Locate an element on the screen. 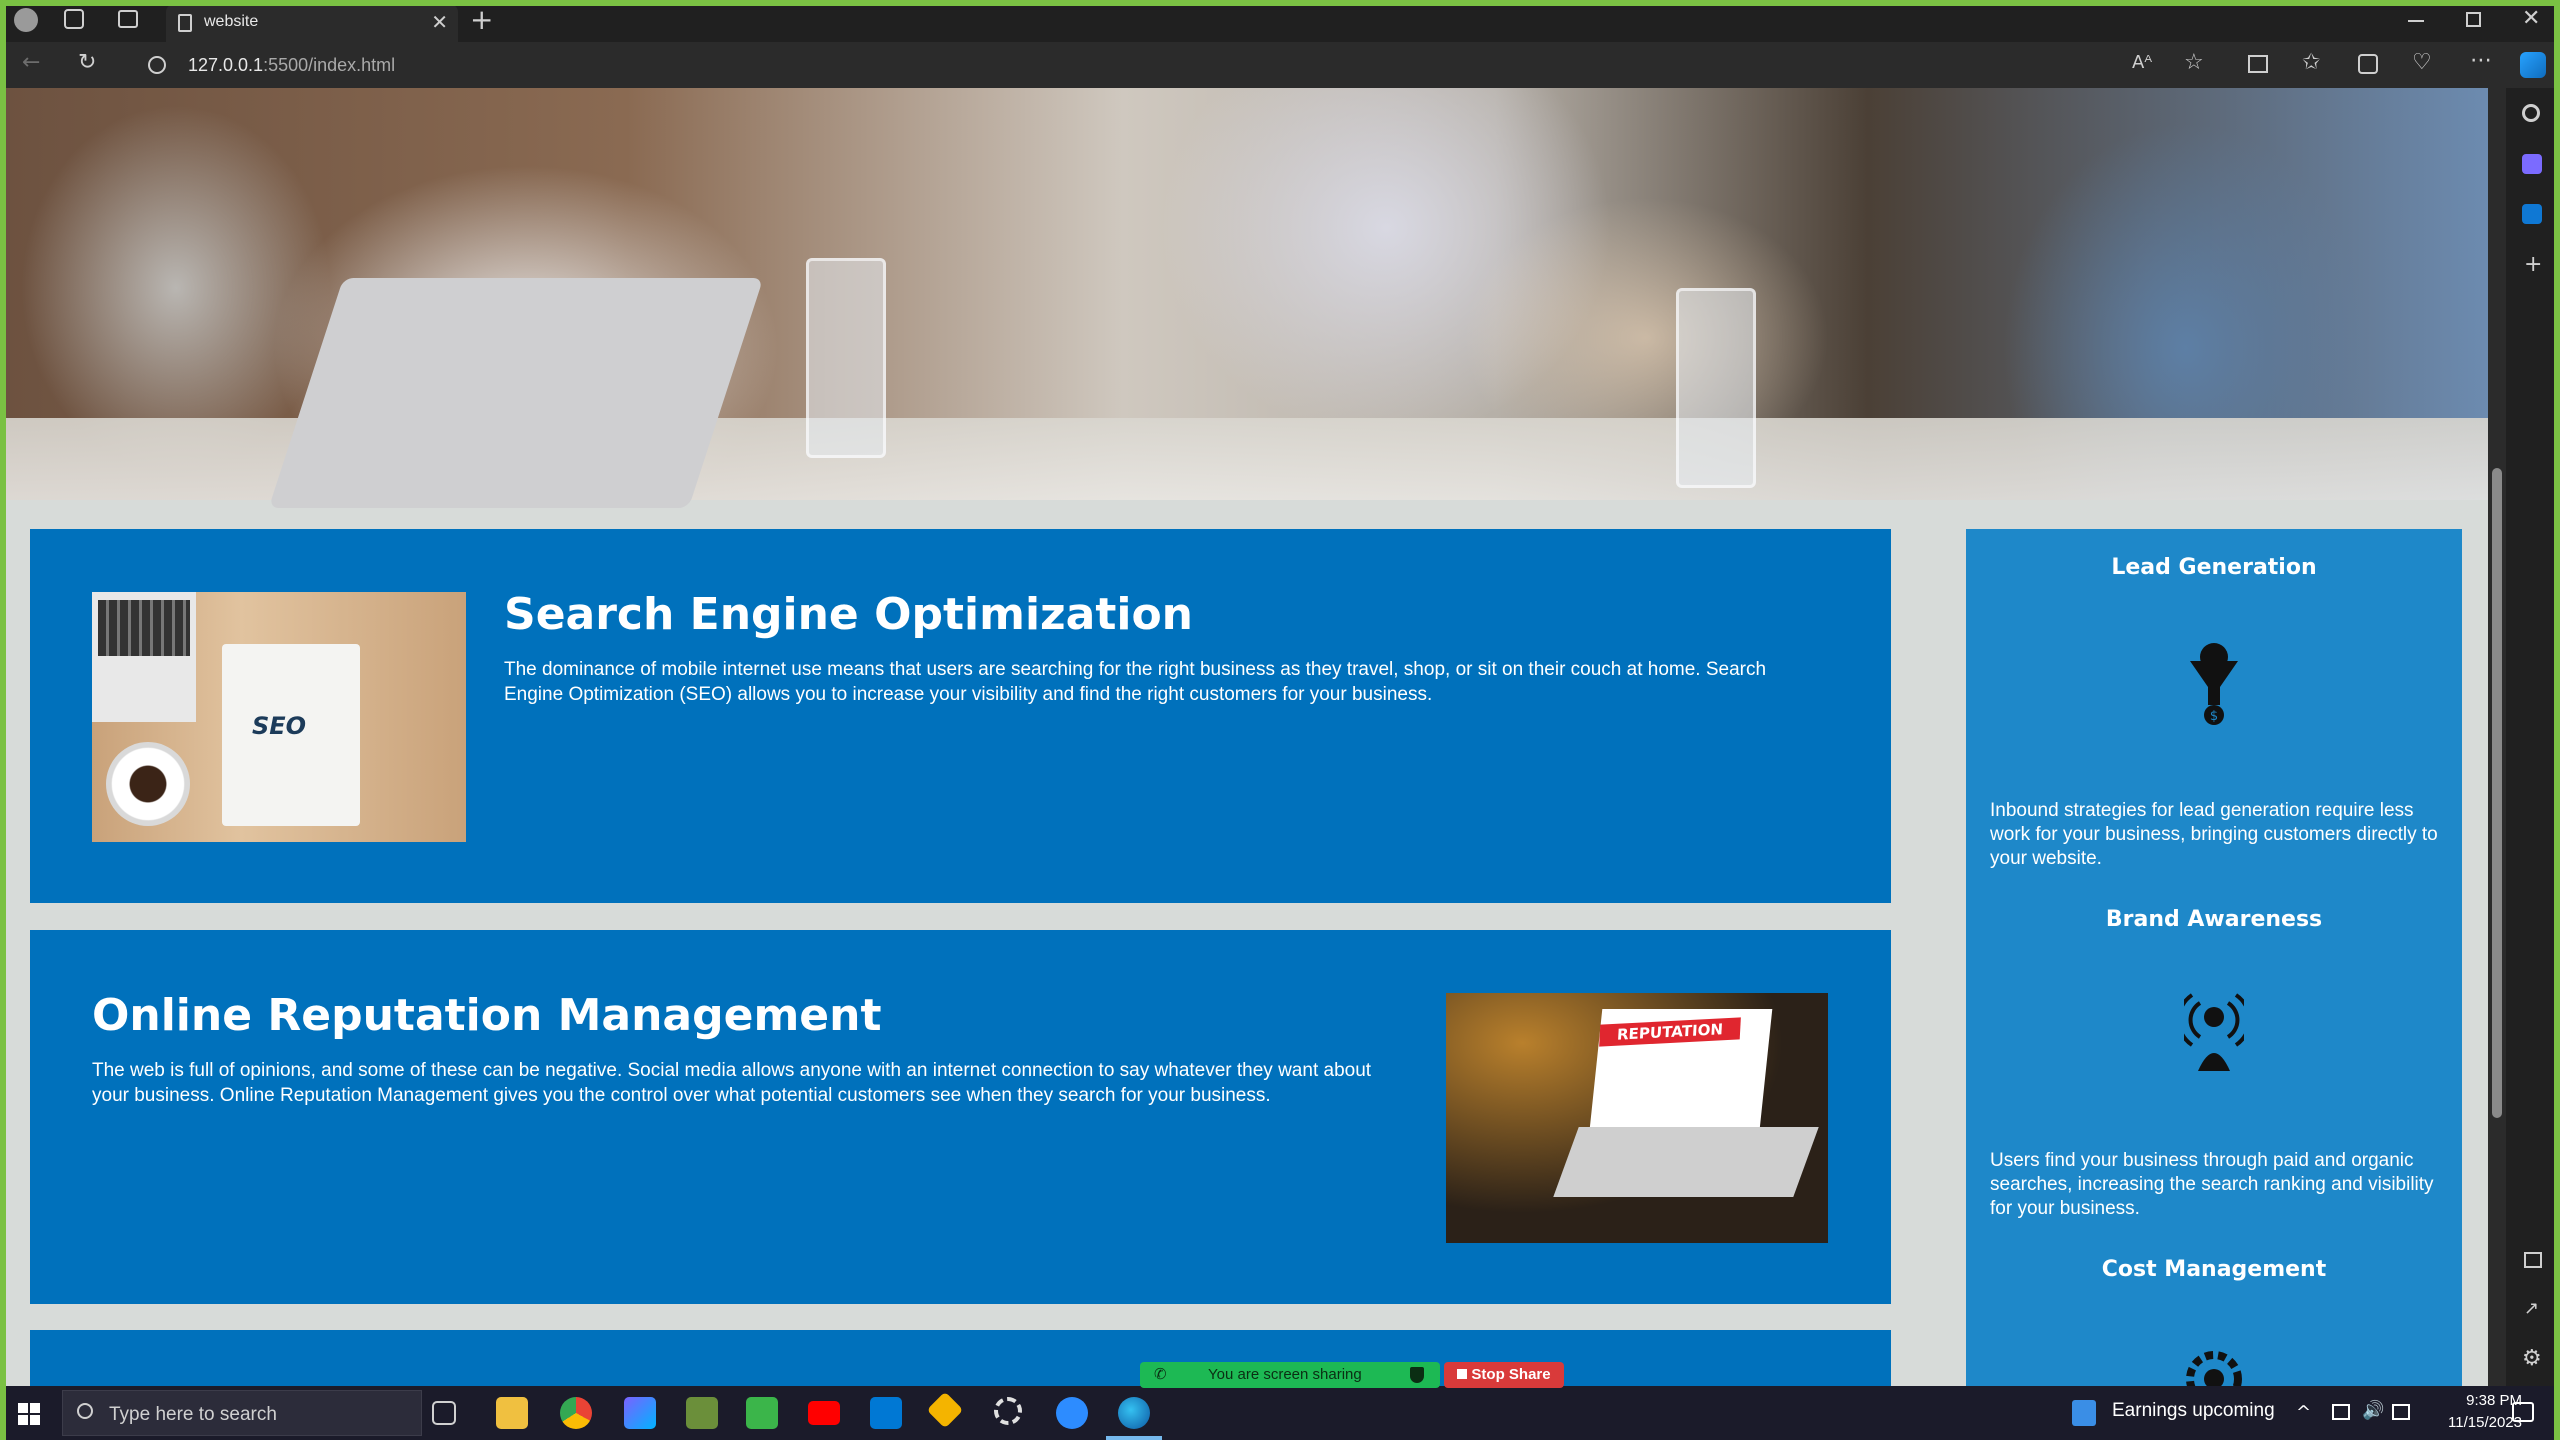 Image resolution: width=2560 pixels, height=1440 pixels. external-link-icon: ↗ is located at coordinates (2531, 1309).